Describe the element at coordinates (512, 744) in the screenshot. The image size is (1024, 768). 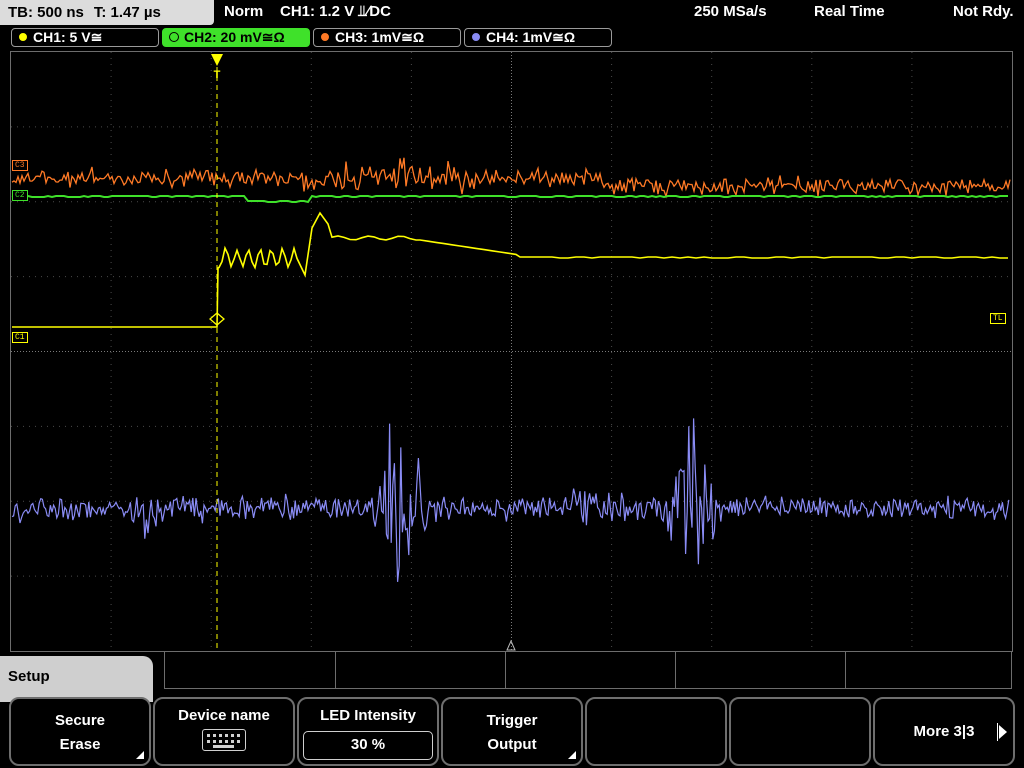
I see `trigger-output-label-2: Output` at that location.